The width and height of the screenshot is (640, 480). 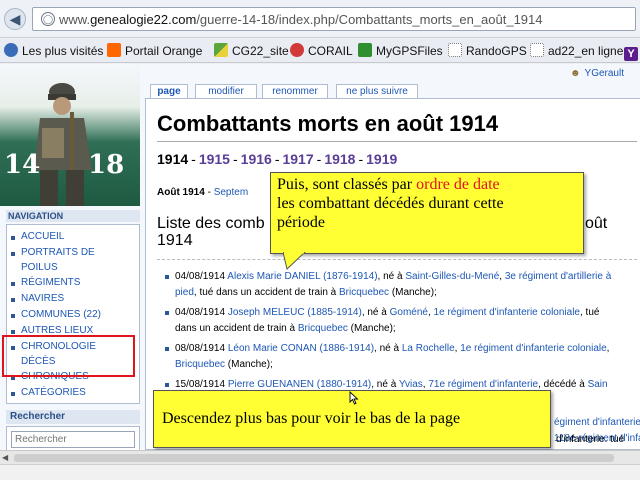 I want to click on bookmark-label: CORAIL, so click(x=330, y=51).